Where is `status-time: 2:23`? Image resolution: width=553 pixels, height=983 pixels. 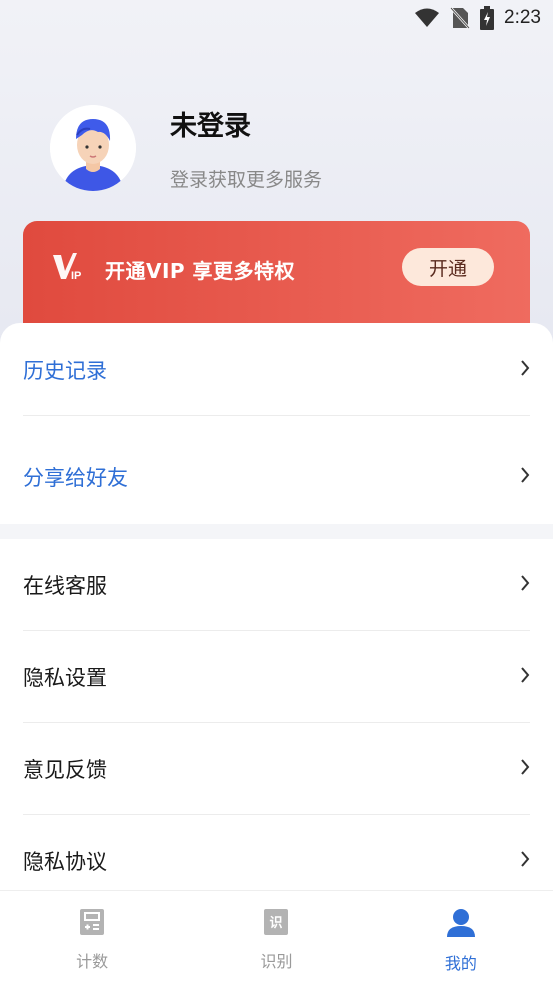 status-time: 2:23 is located at coordinates (522, 17).